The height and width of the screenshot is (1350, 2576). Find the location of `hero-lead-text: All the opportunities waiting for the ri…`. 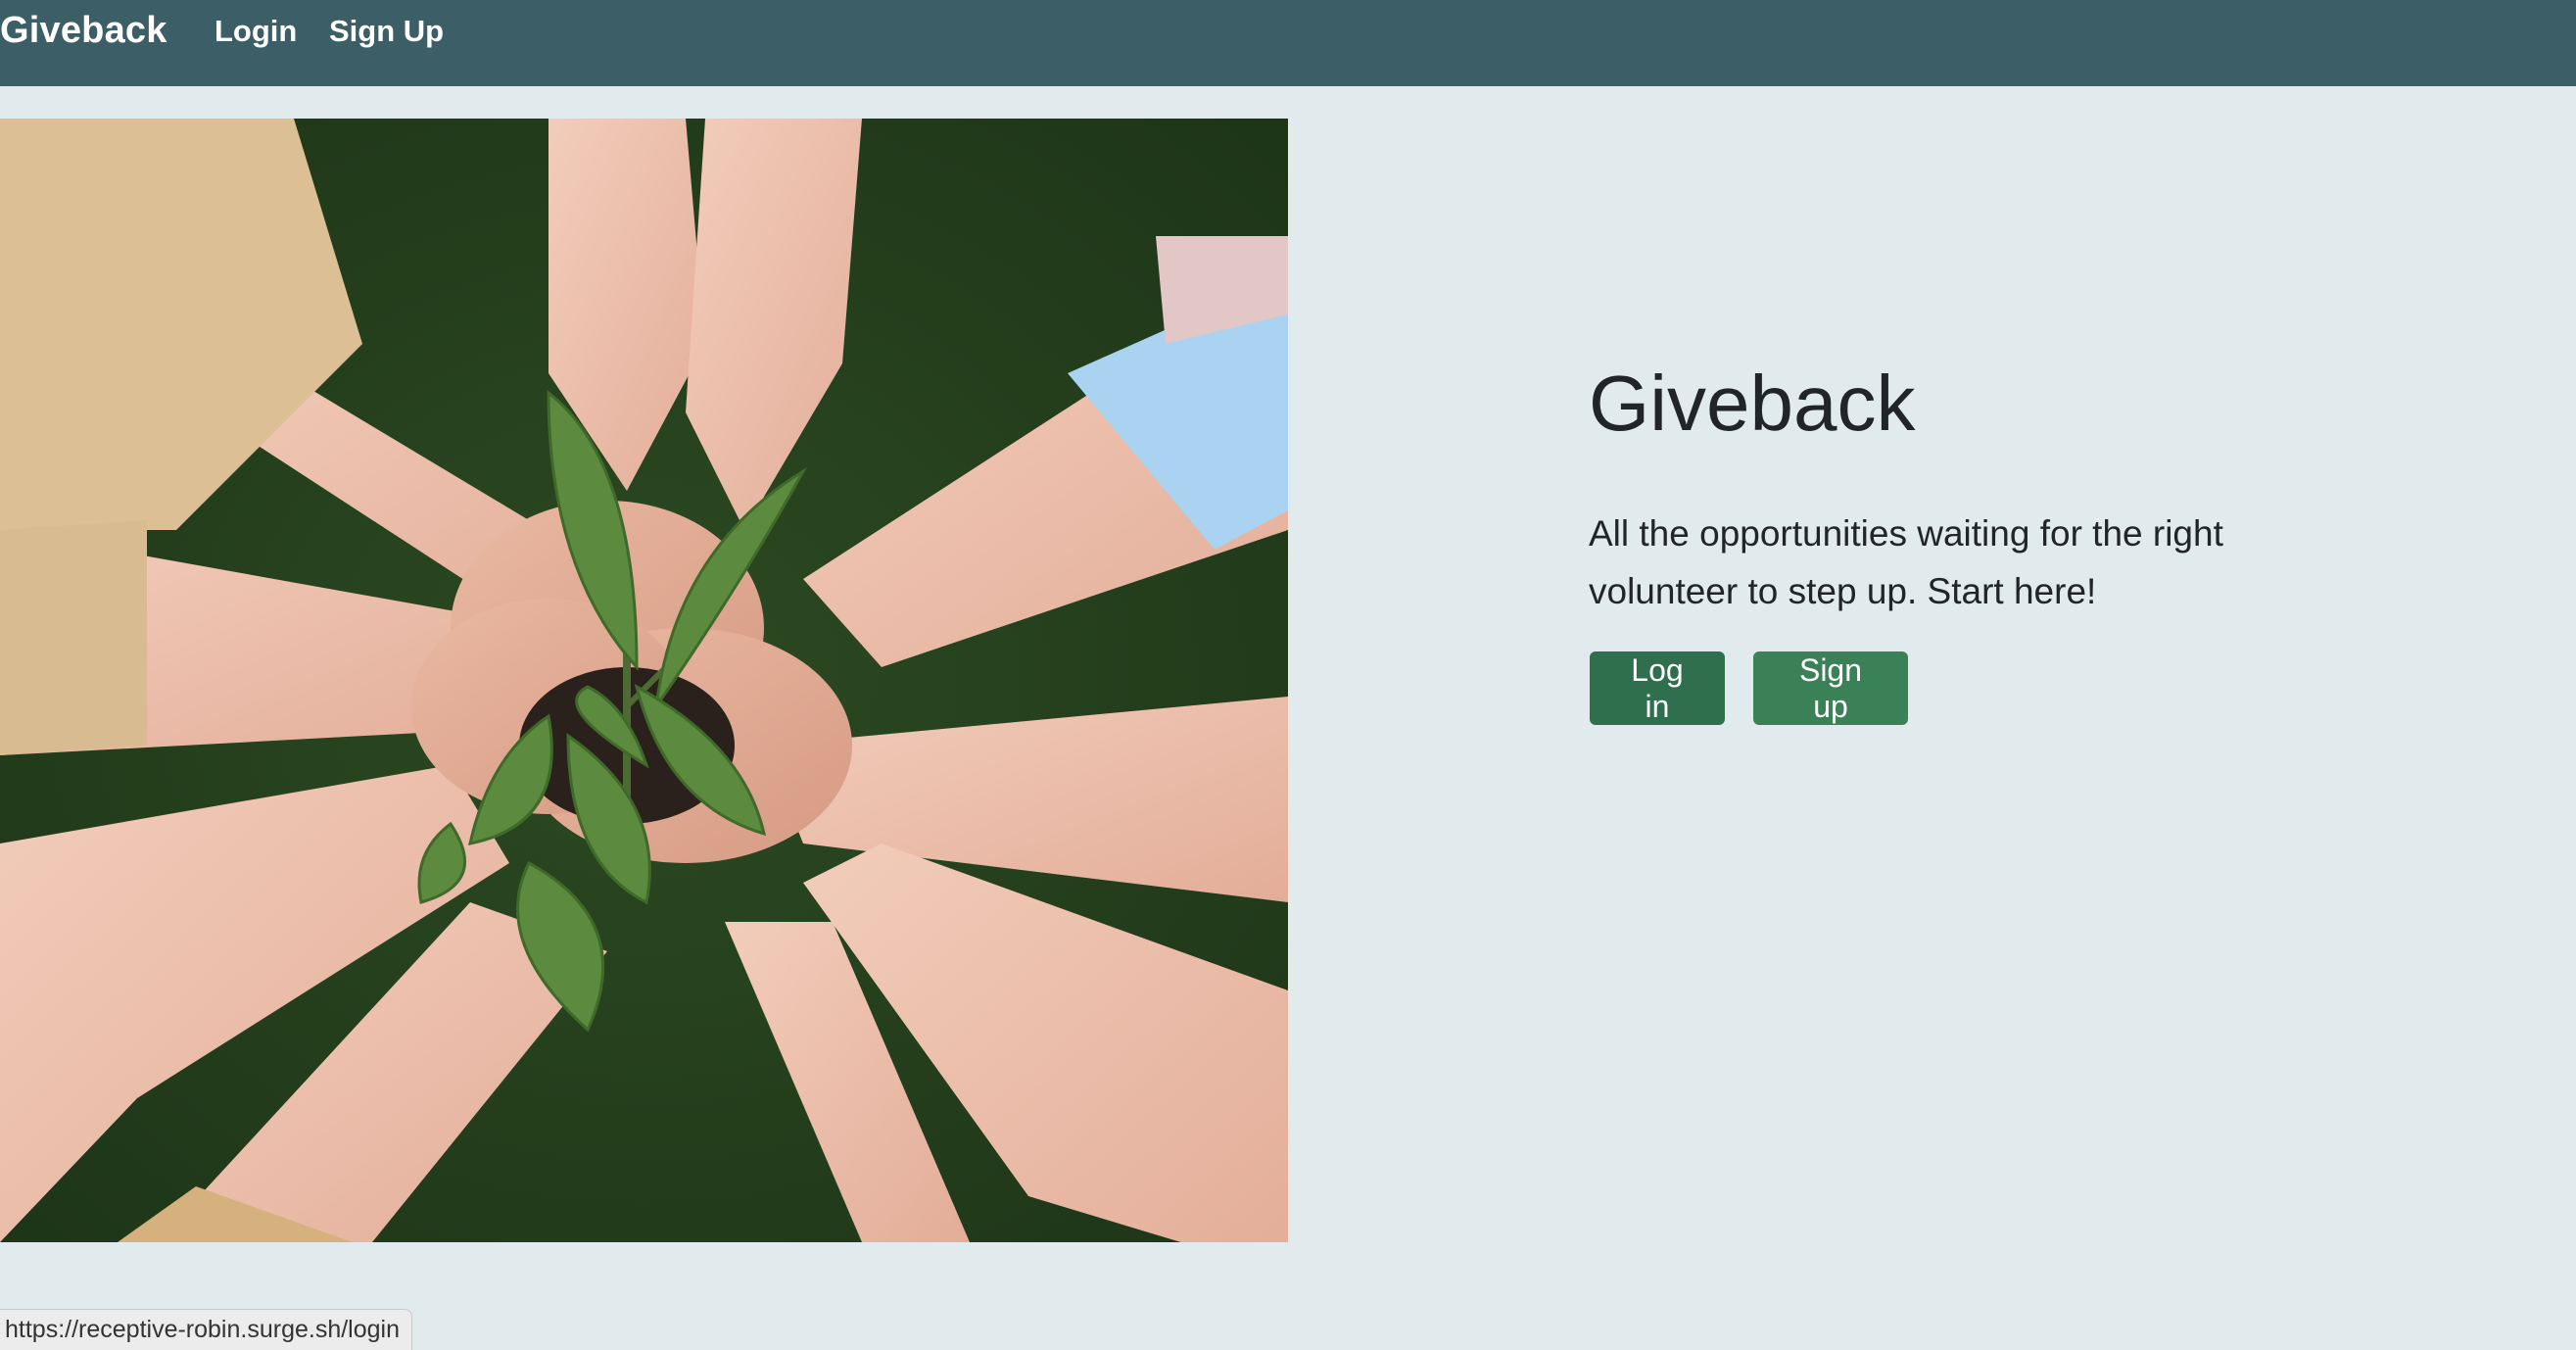

hero-lead-text: All the opportunities waiting for the ri… is located at coordinates (1906, 562).